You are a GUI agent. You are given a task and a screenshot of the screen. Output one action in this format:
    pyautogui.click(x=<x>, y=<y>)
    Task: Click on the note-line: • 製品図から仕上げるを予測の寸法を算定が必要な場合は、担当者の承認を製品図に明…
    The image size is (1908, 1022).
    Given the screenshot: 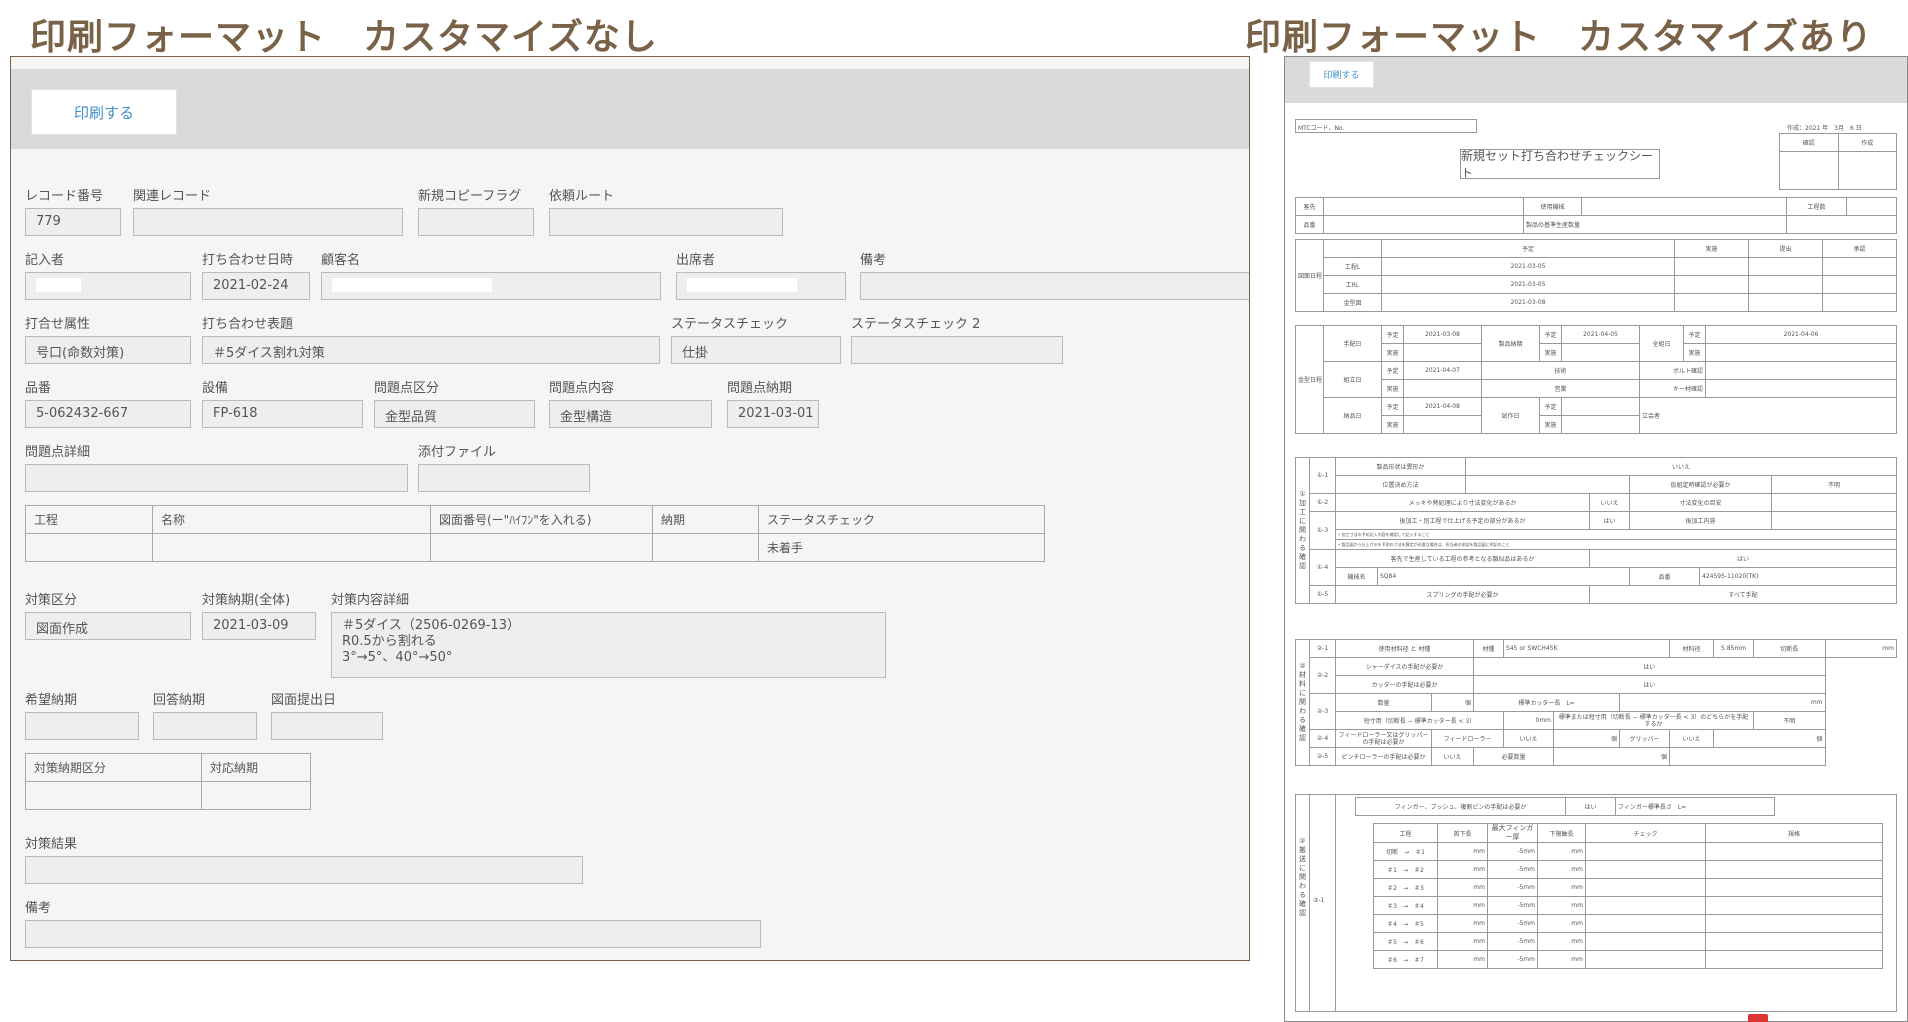 What is the action you would take?
    pyautogui.click(x=1616, y=544)
    